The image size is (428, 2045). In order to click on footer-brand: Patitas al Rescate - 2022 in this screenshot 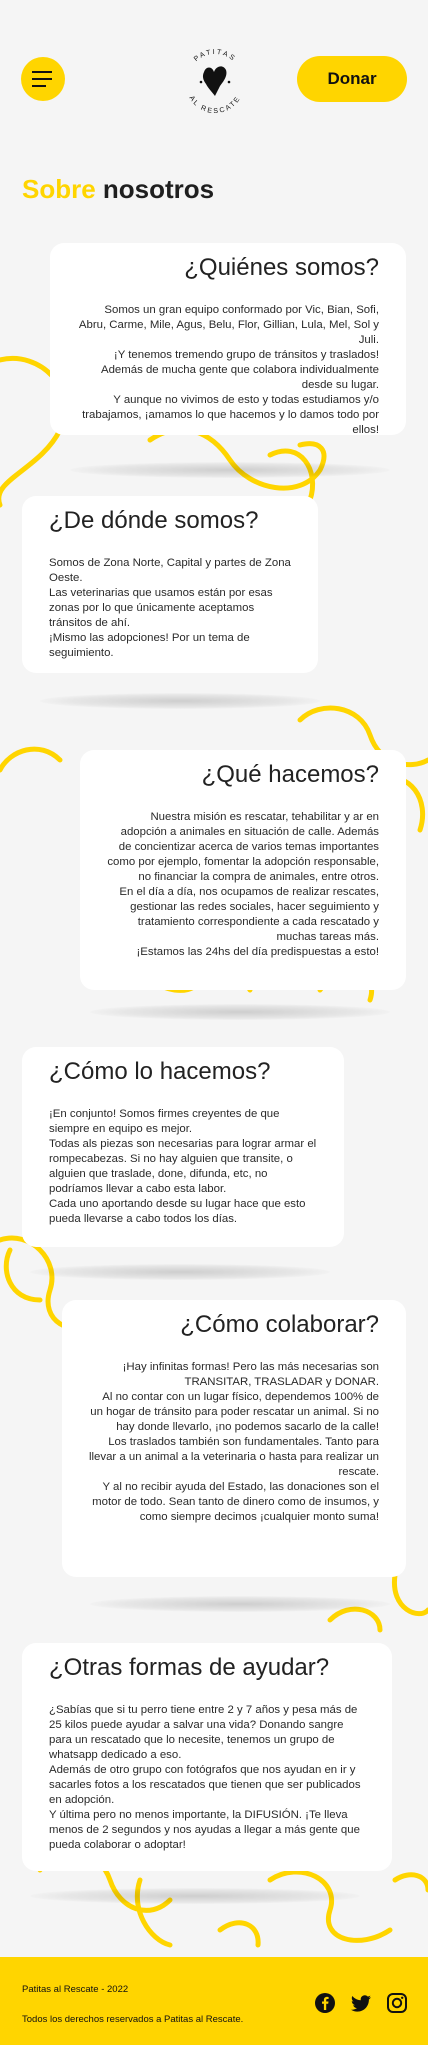, I will do `click(75, 1989)`.